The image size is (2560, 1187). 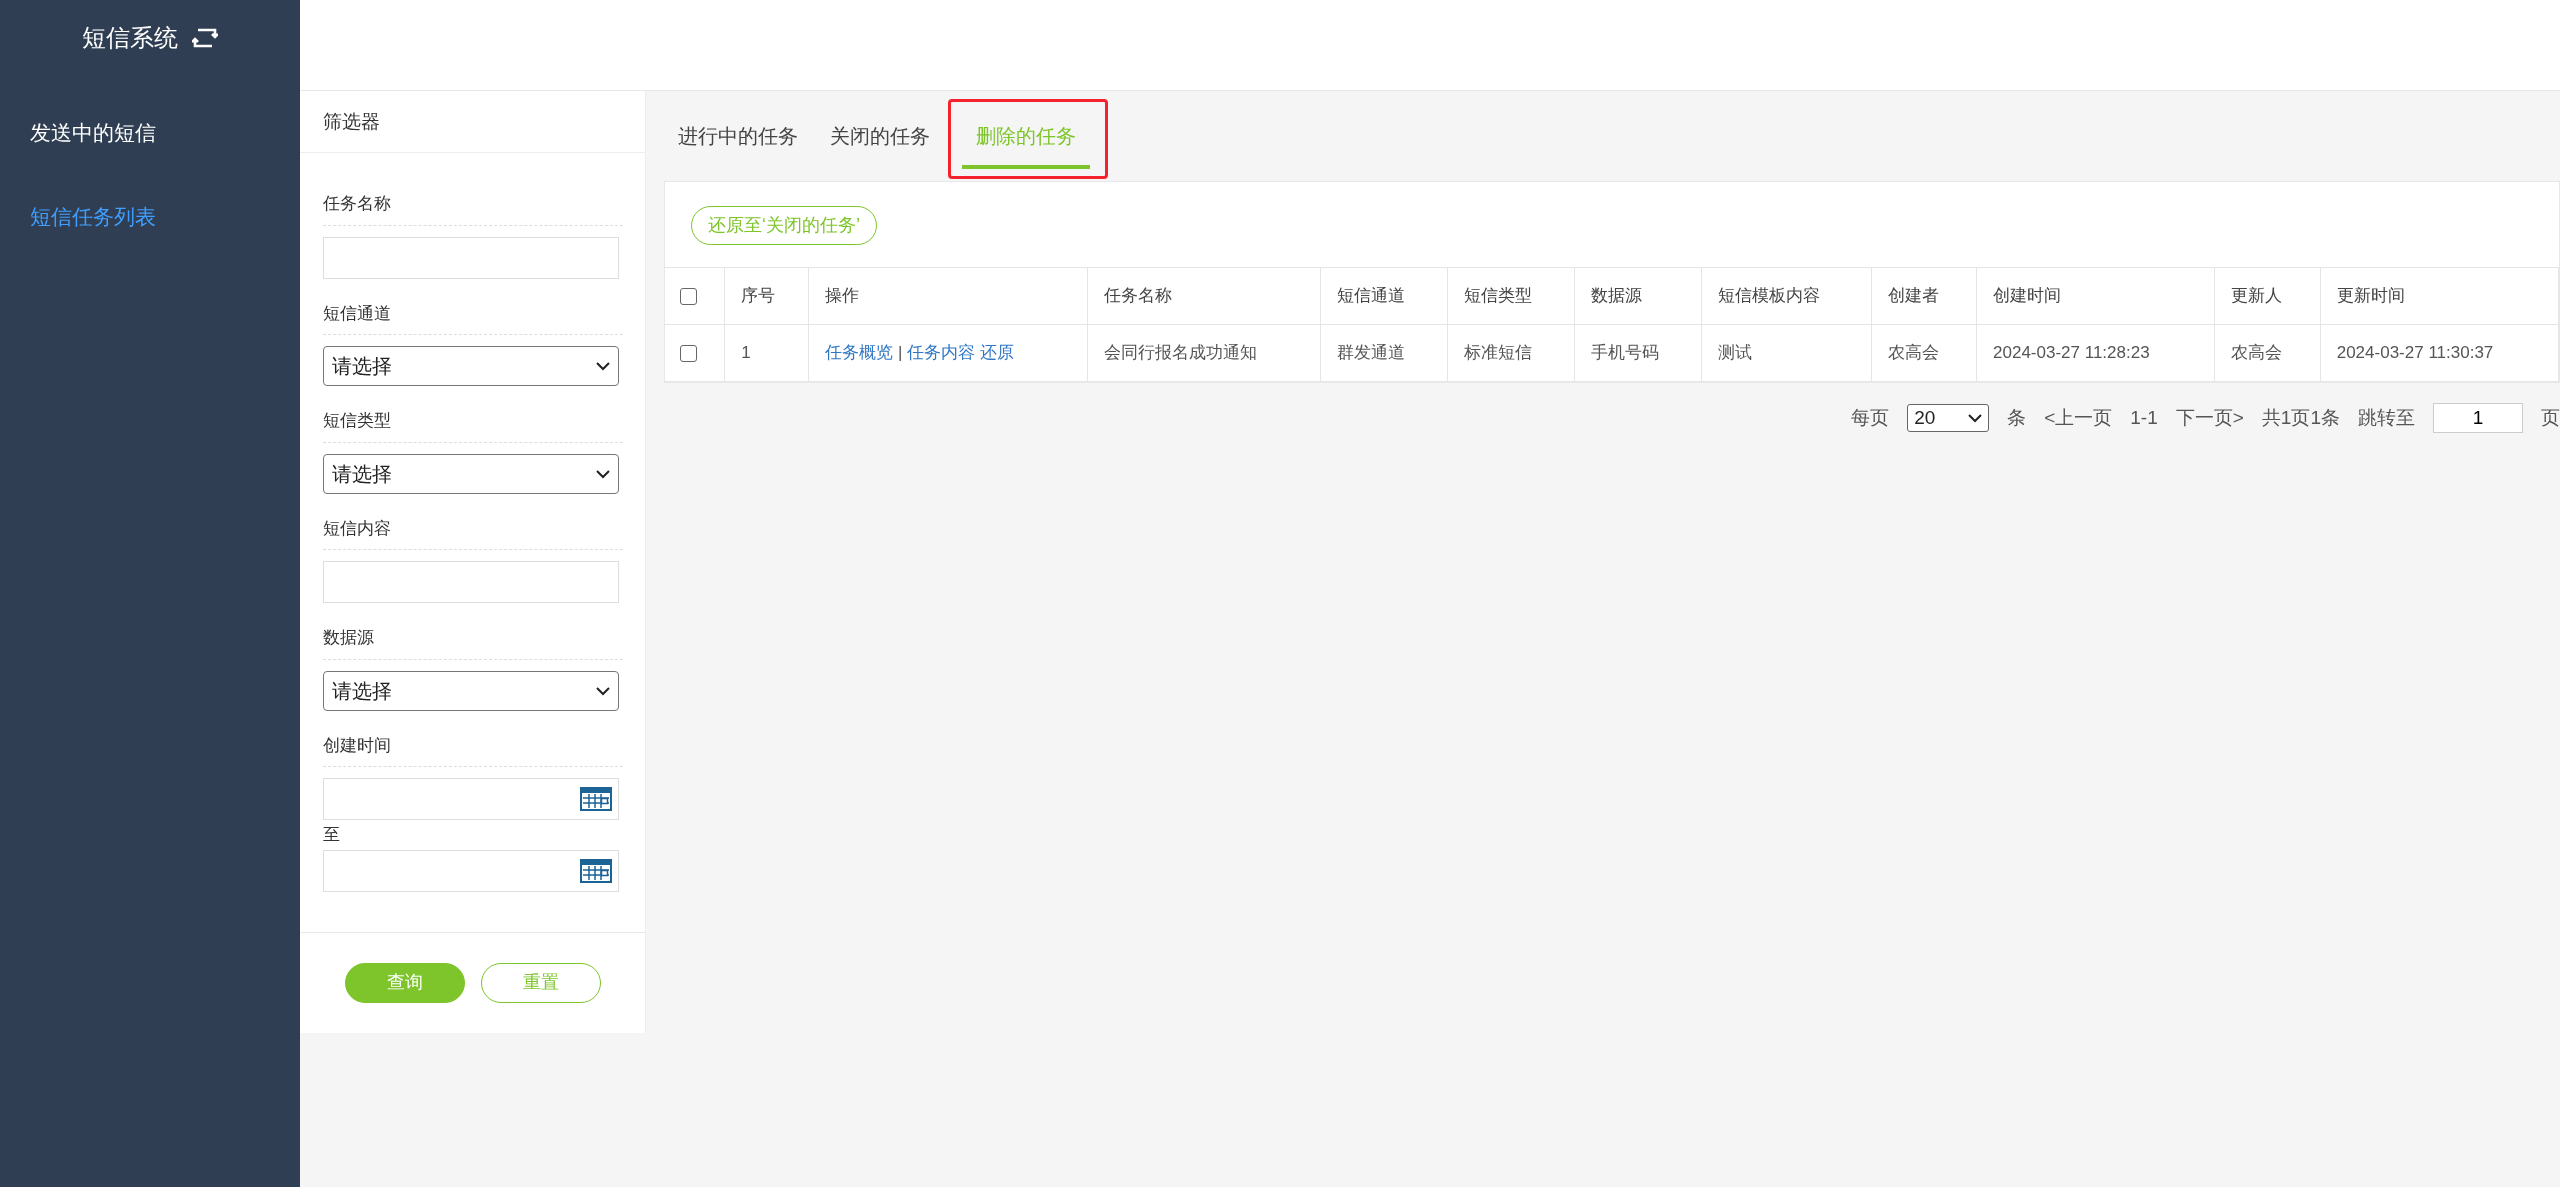 What do you see at coordinates (2267, 296) in the screenshot?
I see `column-header: 更新人` at bounding box center [2267, 296].